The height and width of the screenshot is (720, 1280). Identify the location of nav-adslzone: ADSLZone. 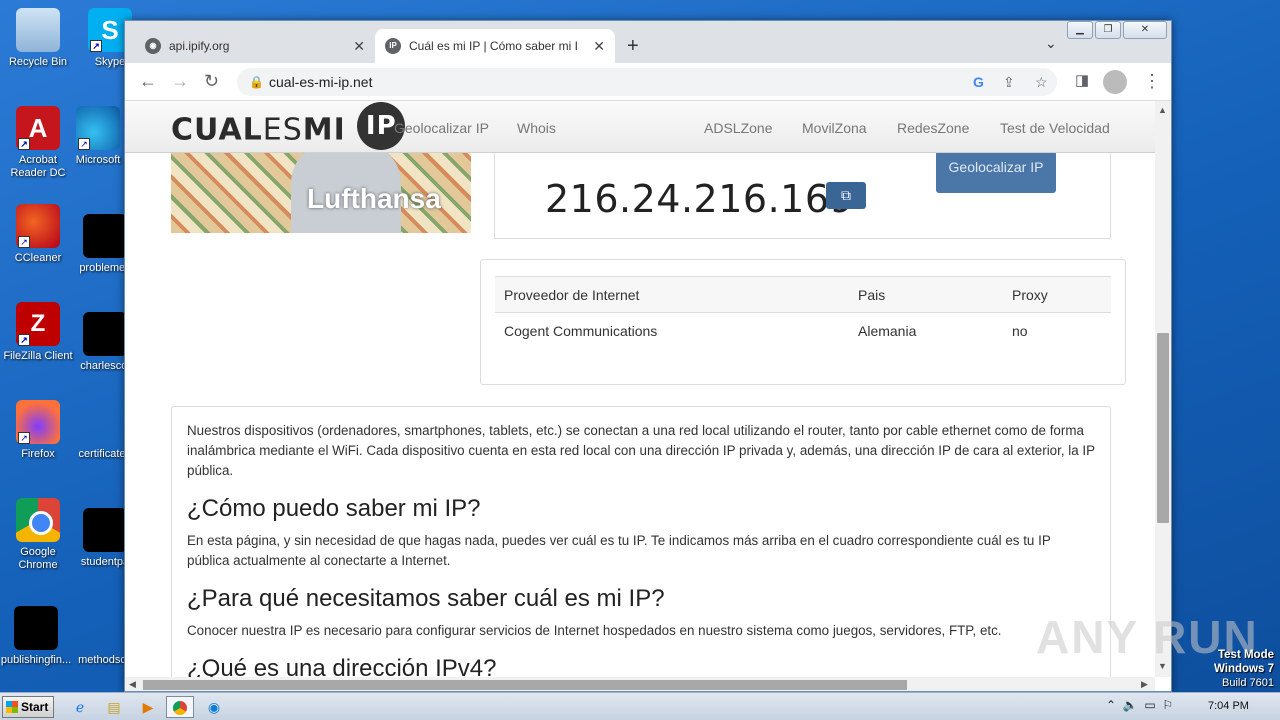
(738, 128).